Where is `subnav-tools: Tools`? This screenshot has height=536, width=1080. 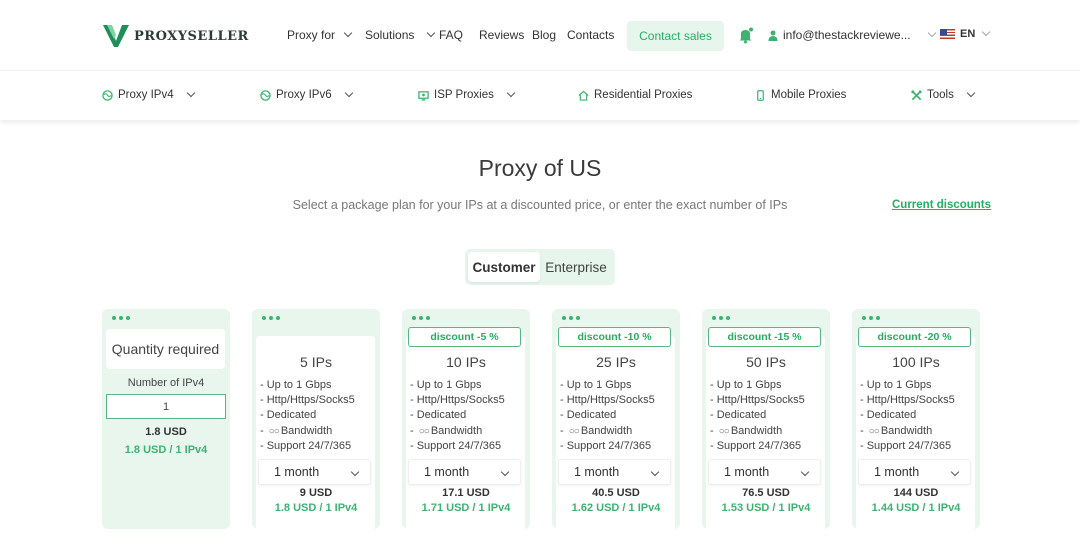 subnav-tools: Tools is located at coordinates (943, 94).